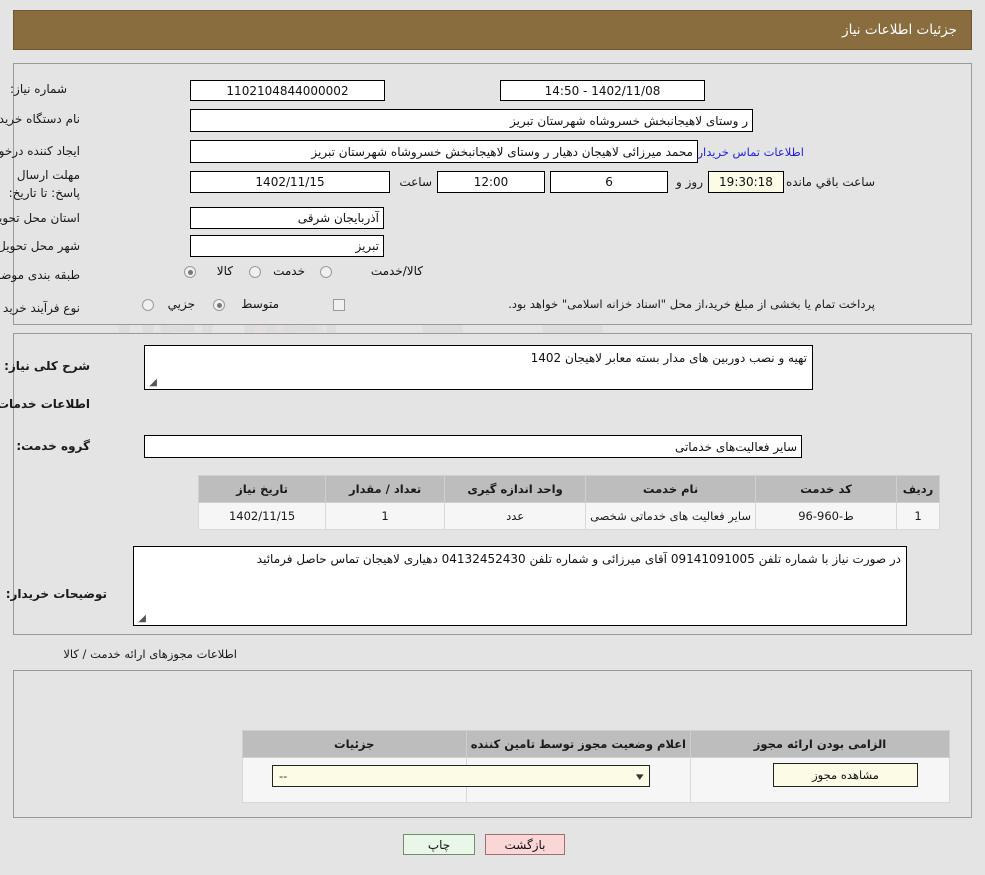 The height and width of the screenshot is (875, 985). Describe the element at coordinates (492, 30) in the screenshot. I see `page-header: جزئیات اطلاعات نیاز` at that location.